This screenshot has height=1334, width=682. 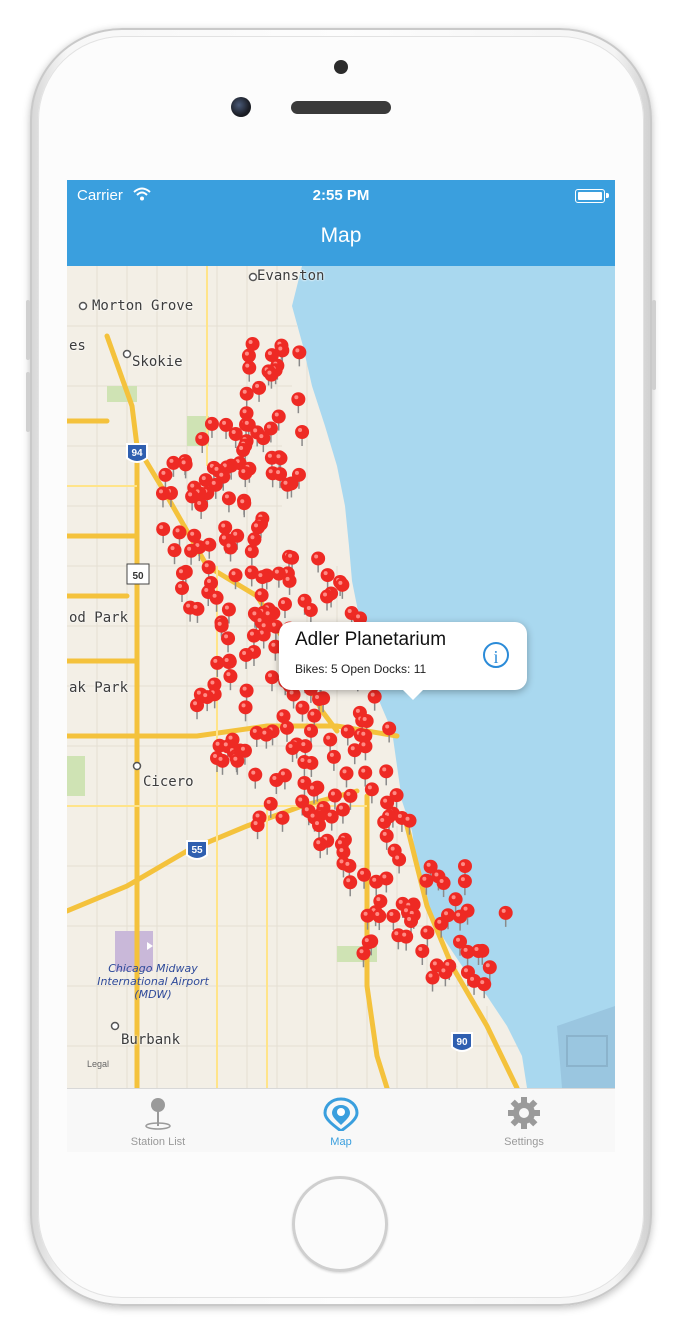 What do you see at coordinates (590, 196) in the screenshot?
I see `battery-icon` at bounding box center [590, 196].